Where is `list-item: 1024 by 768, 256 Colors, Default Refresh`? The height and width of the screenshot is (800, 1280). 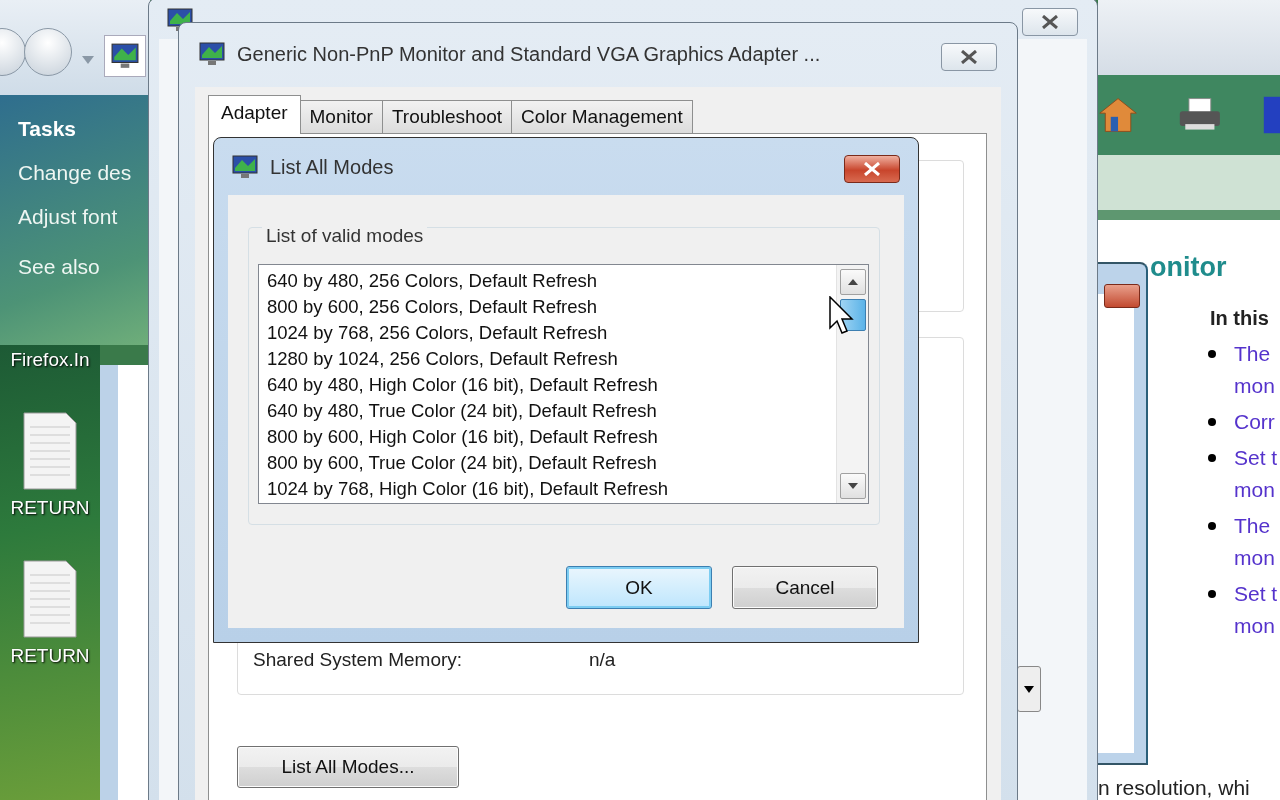 list-item: 1024 by 768, 256 Colors, Default Refresh is located at coordinates (437, 333).